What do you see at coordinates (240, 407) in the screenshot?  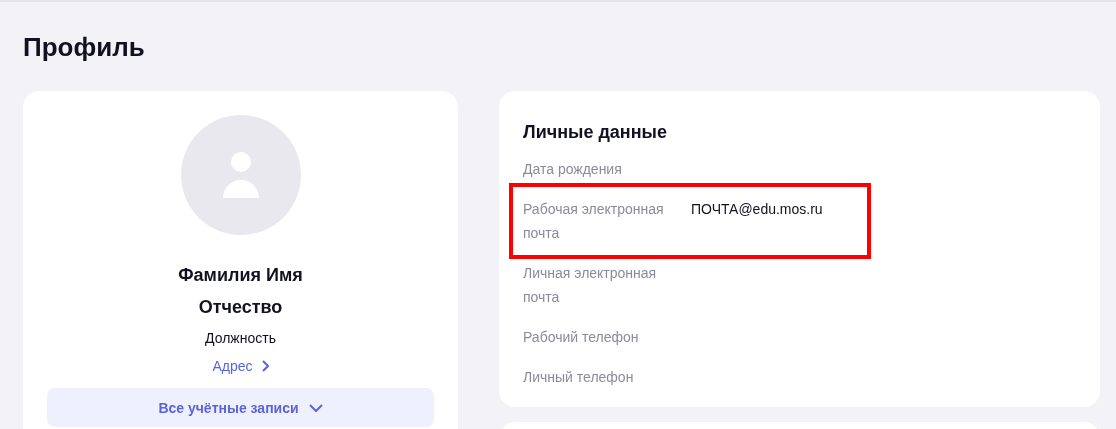 I see `all-accounts-button: Все учётные записи` at bounding box center [240, 407].